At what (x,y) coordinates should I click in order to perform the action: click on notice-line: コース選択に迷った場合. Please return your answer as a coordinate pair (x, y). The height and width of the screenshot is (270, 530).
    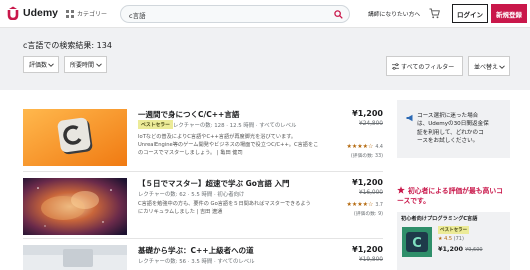
    Looking at the image, I should click on (448, 116).